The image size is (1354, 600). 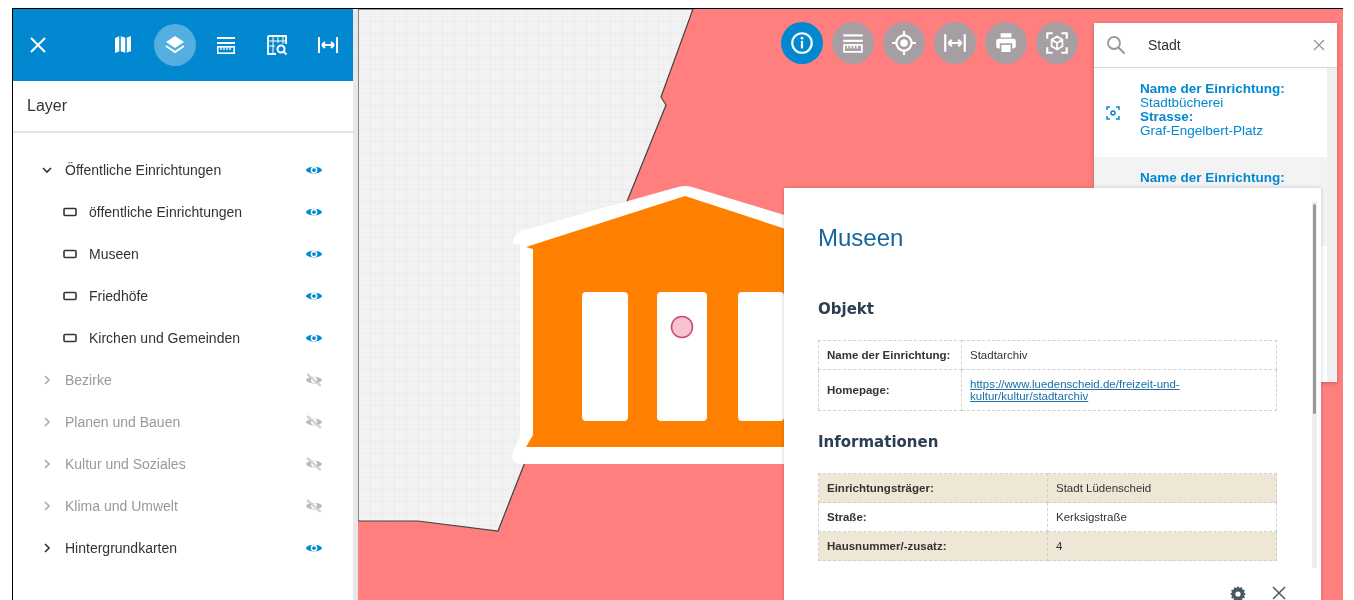 What do you see at coordinates (1215, 45) in the screenshot?
I see `search-field: Stadt` at bounding box center [1215, 45].